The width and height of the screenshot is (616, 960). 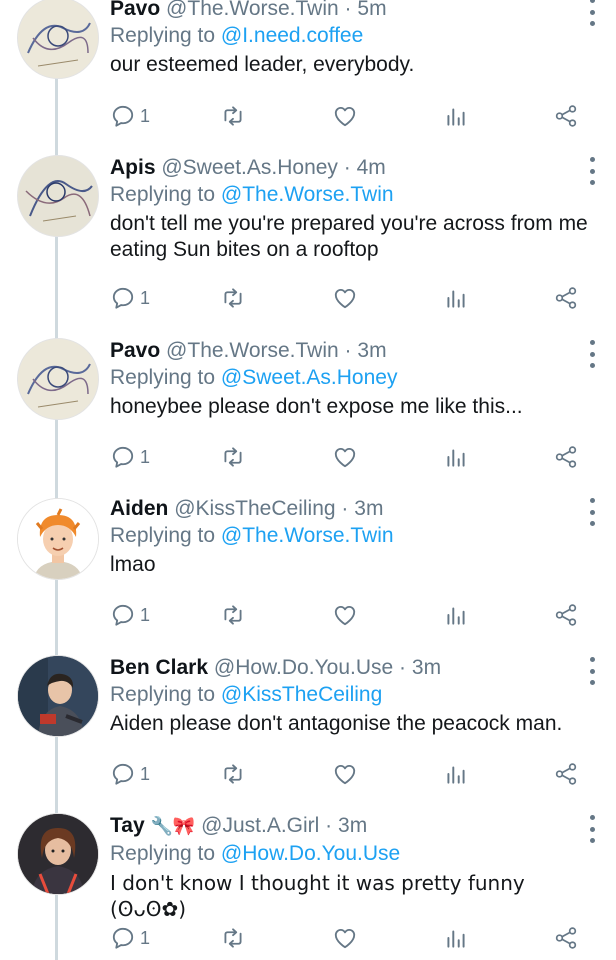 I want to click on timestamp: 5m, so click(x=371, y=10).